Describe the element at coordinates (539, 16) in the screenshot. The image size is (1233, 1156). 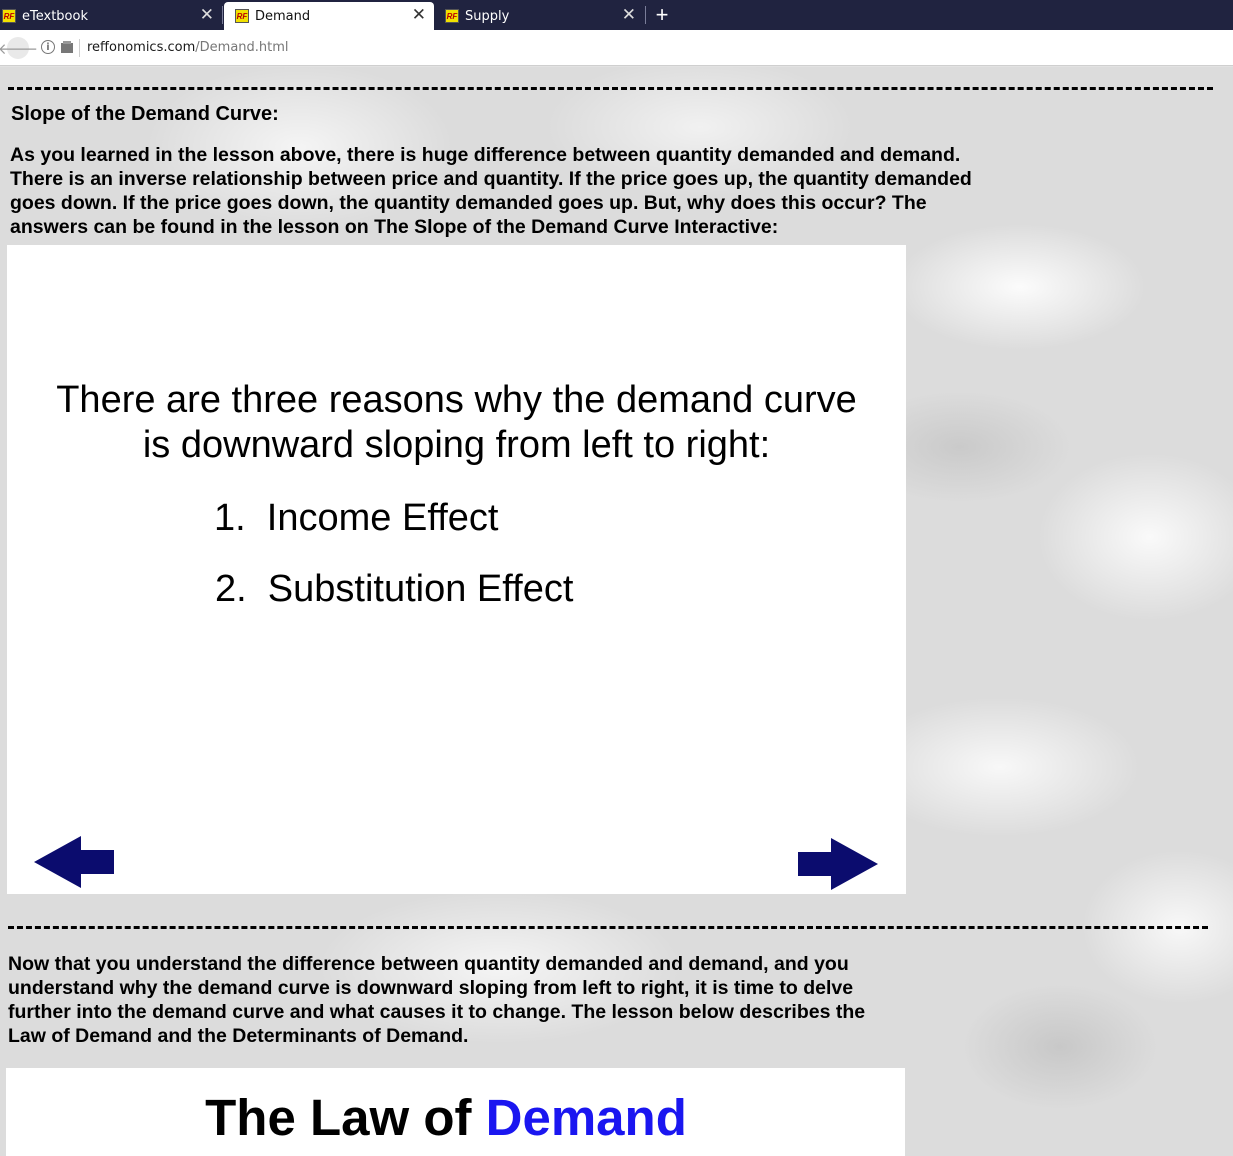
I see `tab-supply: RF Supply ✕` at that location.